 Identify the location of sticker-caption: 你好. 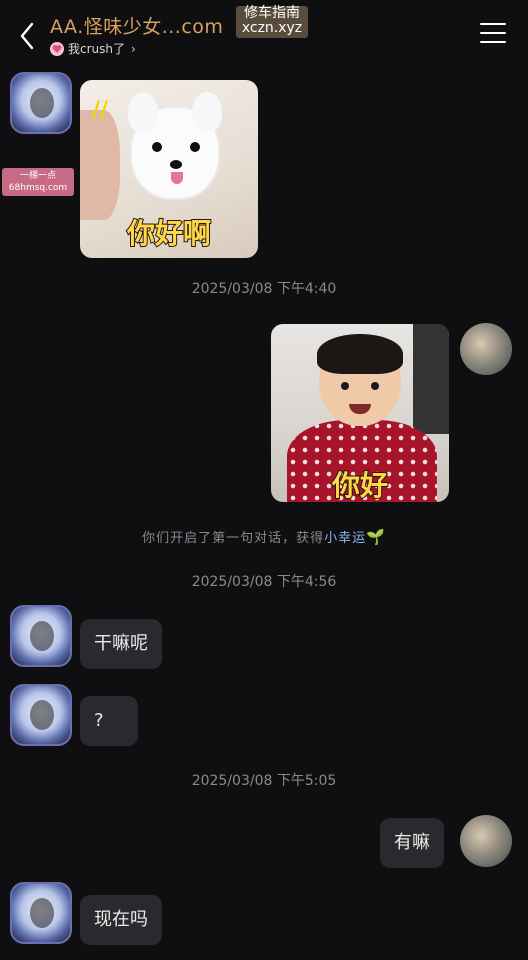
(360, 485).